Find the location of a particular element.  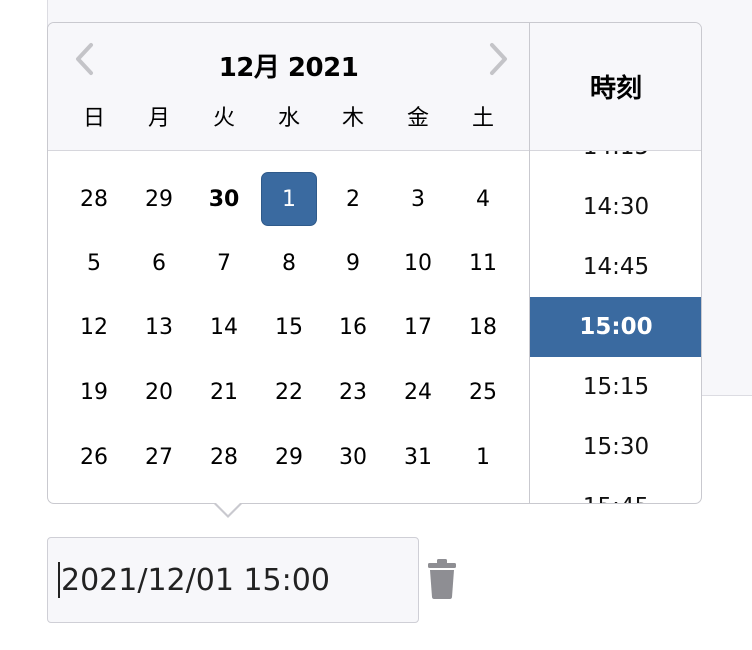

calendar-day: 24 is located at coordinates (418, 392).